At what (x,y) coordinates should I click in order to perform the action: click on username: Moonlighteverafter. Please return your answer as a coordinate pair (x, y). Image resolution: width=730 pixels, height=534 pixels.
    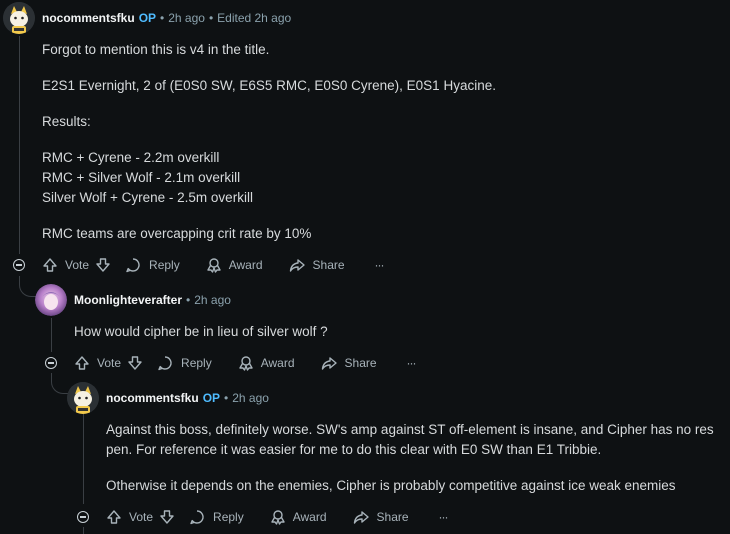
    Looking at the image, I should click on (128, 300).